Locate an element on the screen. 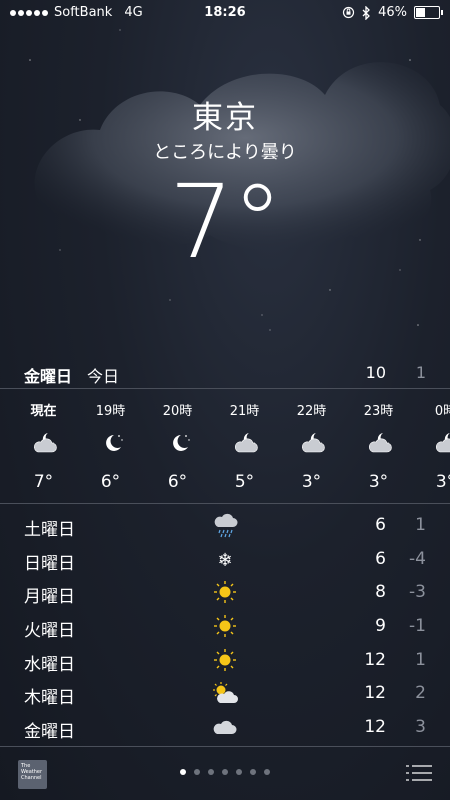  today-low: 1 is located at coordinates (420, 372).